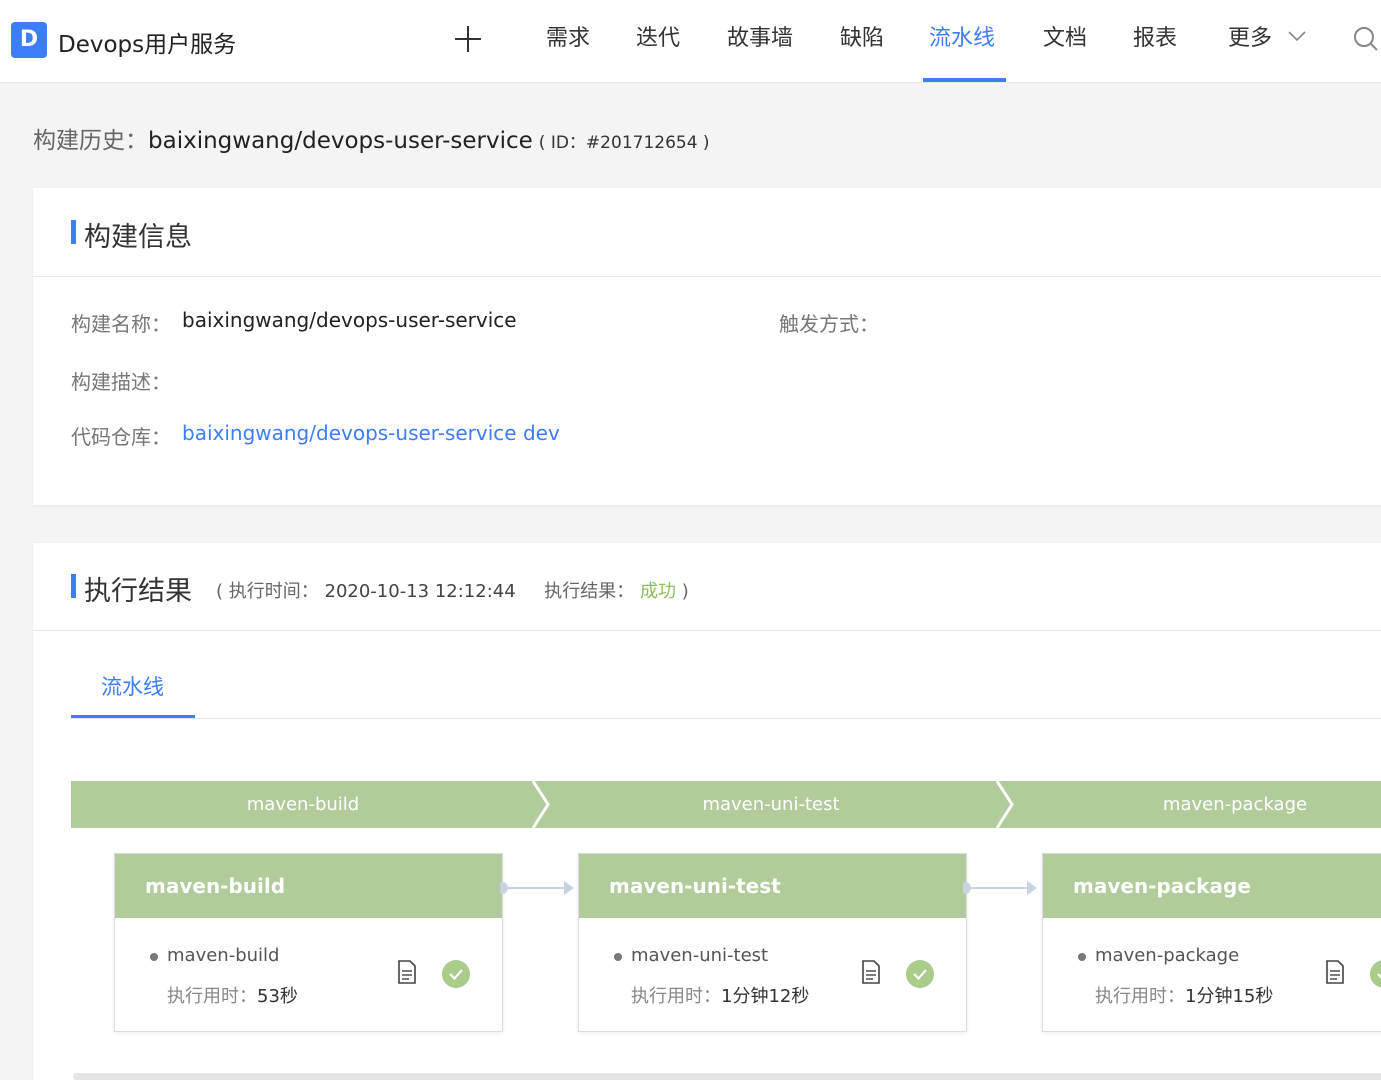  What do you see at coordinates (138, 591) in the screenshot?
I see `exec-result-title: 执行结果` at bounding box center [138, 591].